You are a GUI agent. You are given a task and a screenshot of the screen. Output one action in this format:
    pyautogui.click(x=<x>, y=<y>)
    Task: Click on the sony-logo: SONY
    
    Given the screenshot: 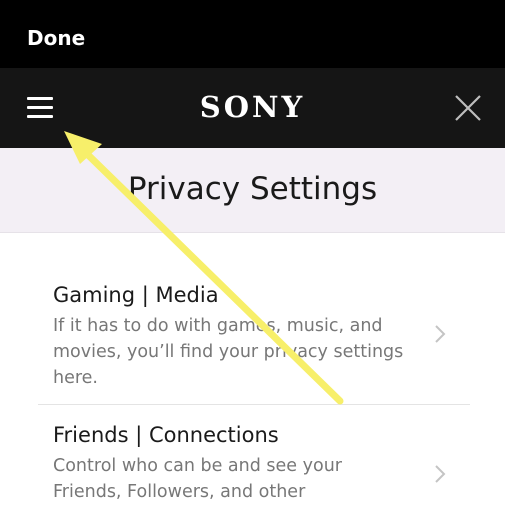 What is the action you would take?
    pyautogui.click(x=252, y=107)
    